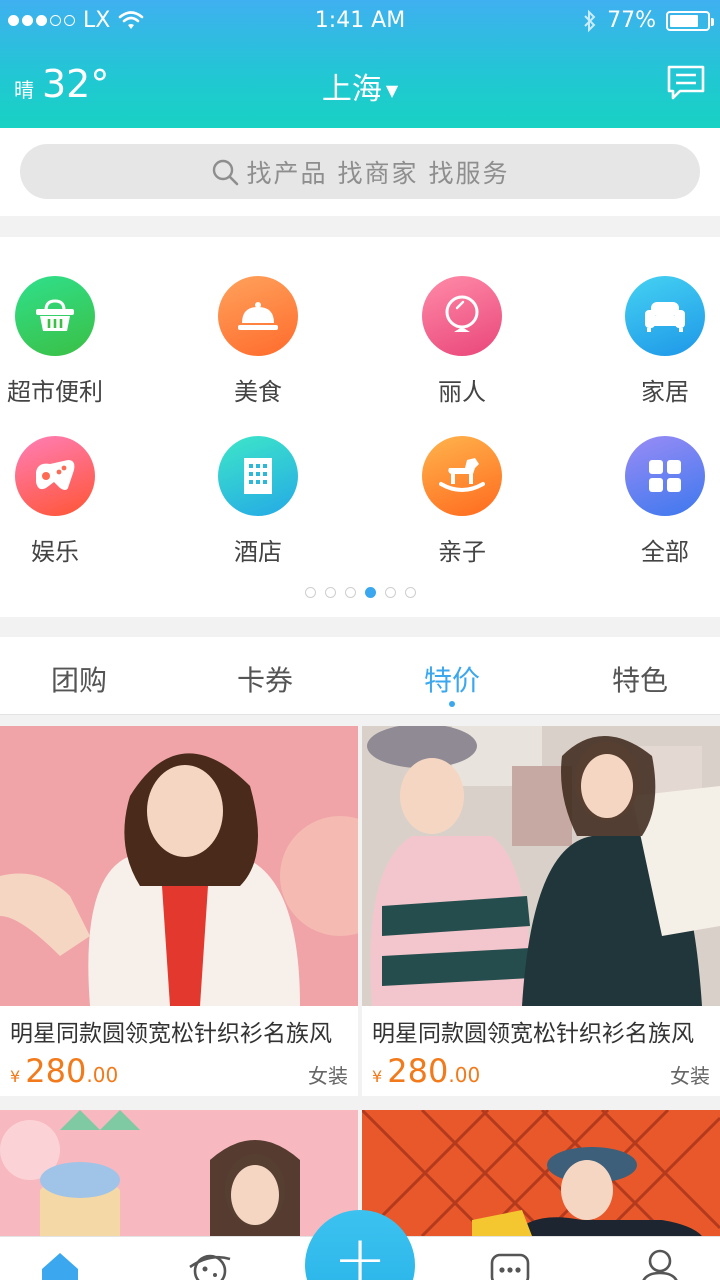 This screenshot has height=1280, width=720. What do you see at coordinates (660, 1264) in the screenshot?
I see `user-icon` at bounding box center [660, 1264].